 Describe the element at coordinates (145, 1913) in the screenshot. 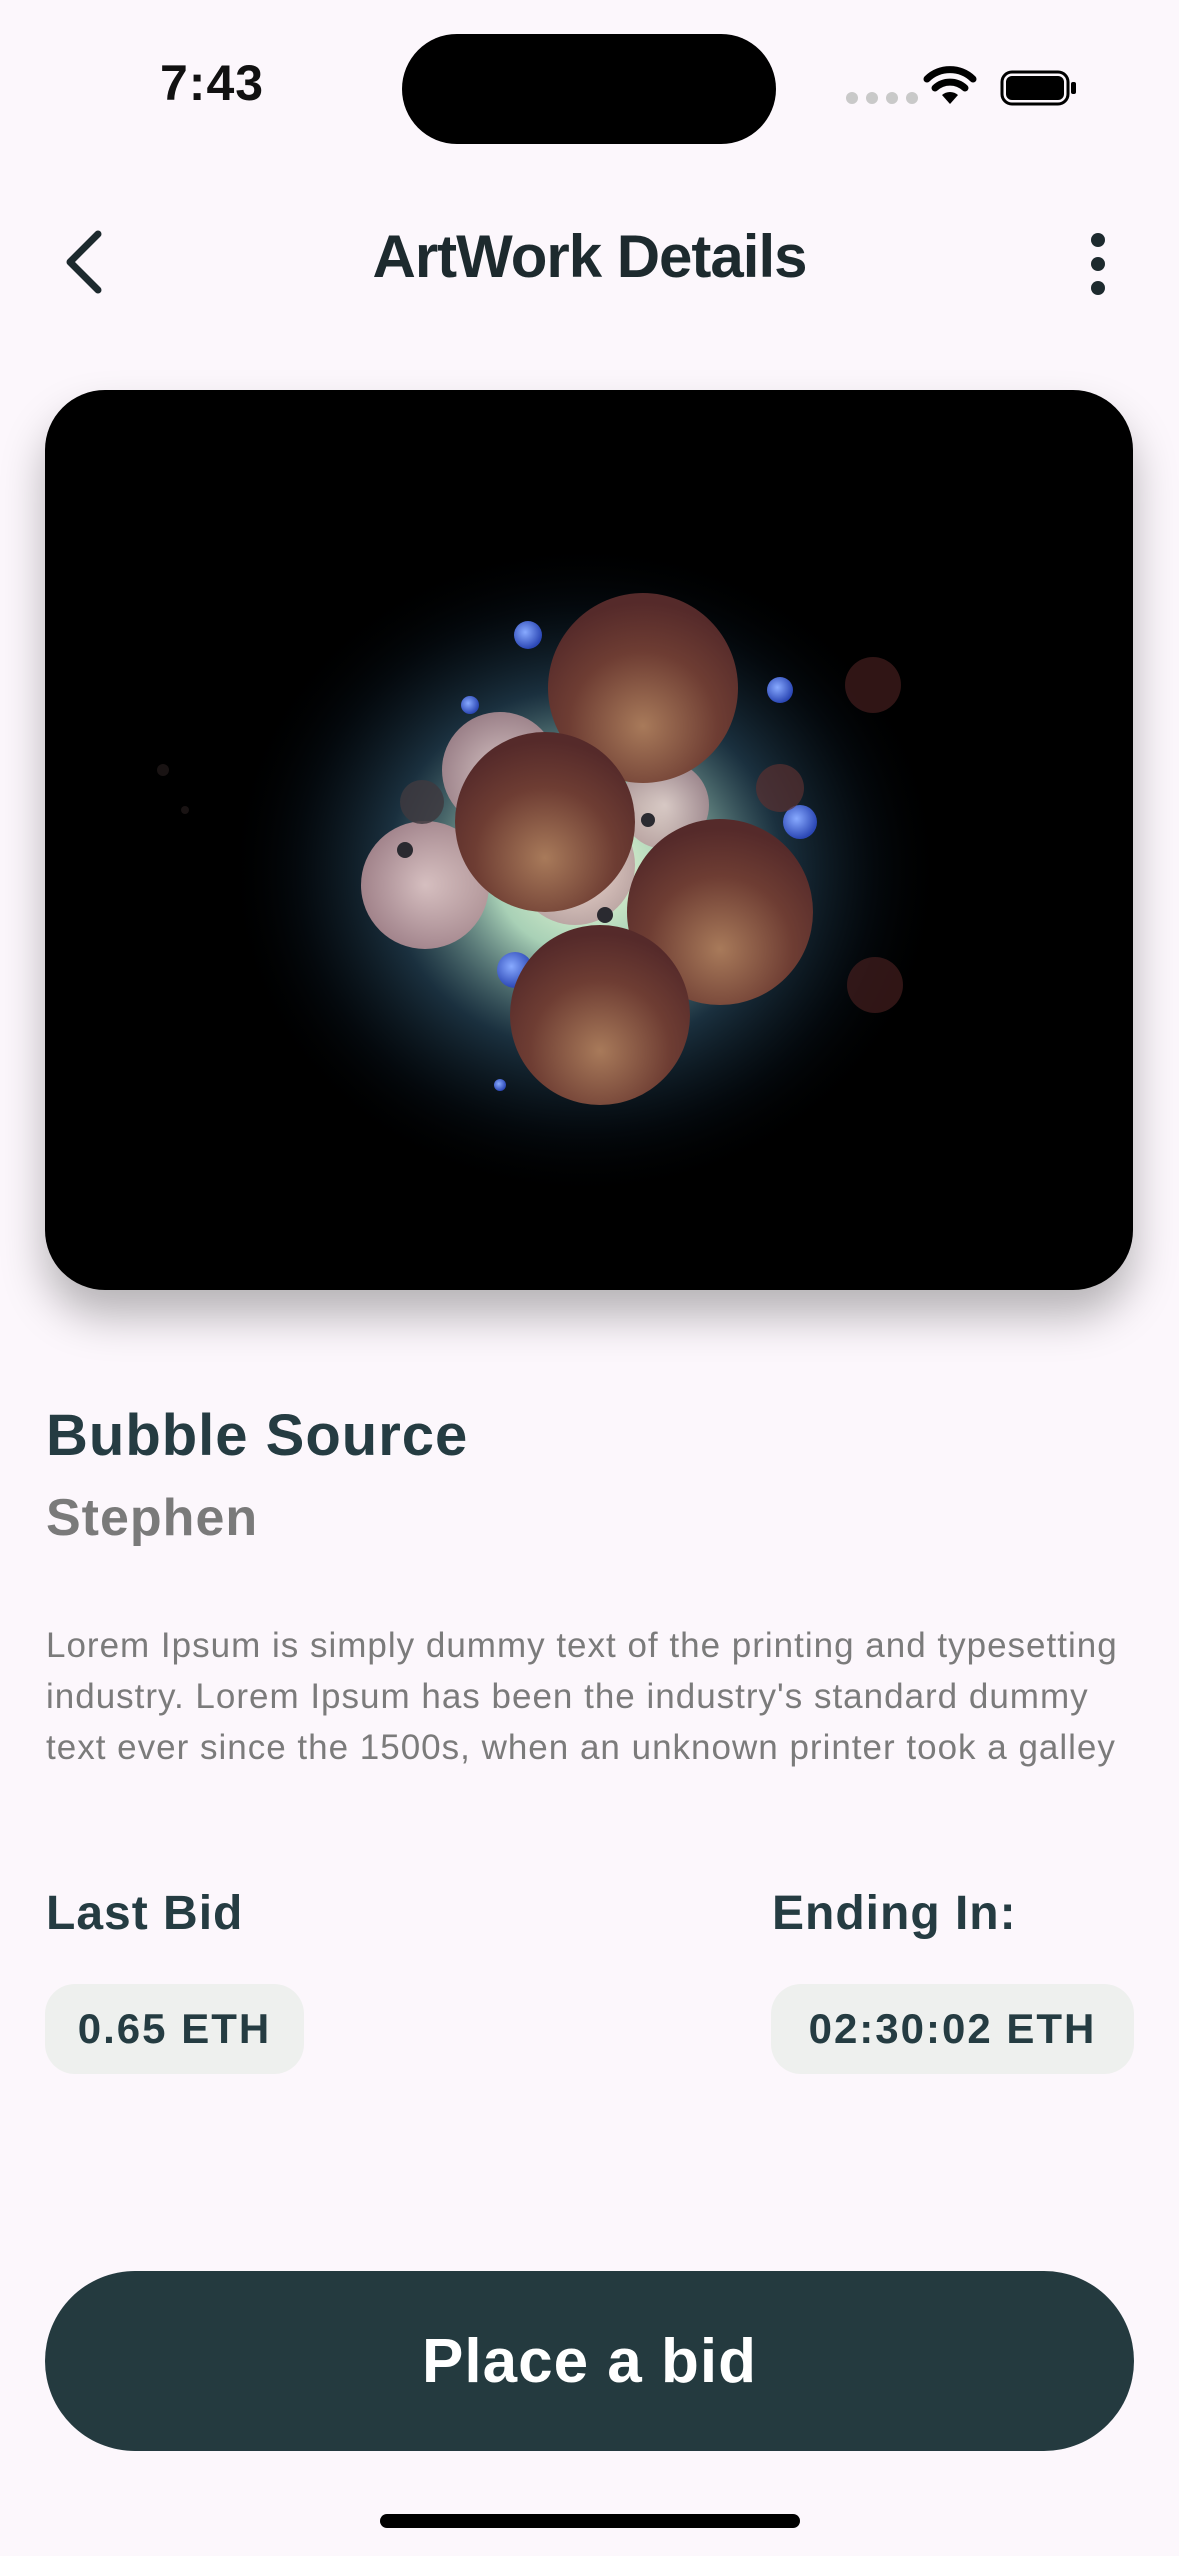

I see `last-bid-label: Last Bid` at that location.